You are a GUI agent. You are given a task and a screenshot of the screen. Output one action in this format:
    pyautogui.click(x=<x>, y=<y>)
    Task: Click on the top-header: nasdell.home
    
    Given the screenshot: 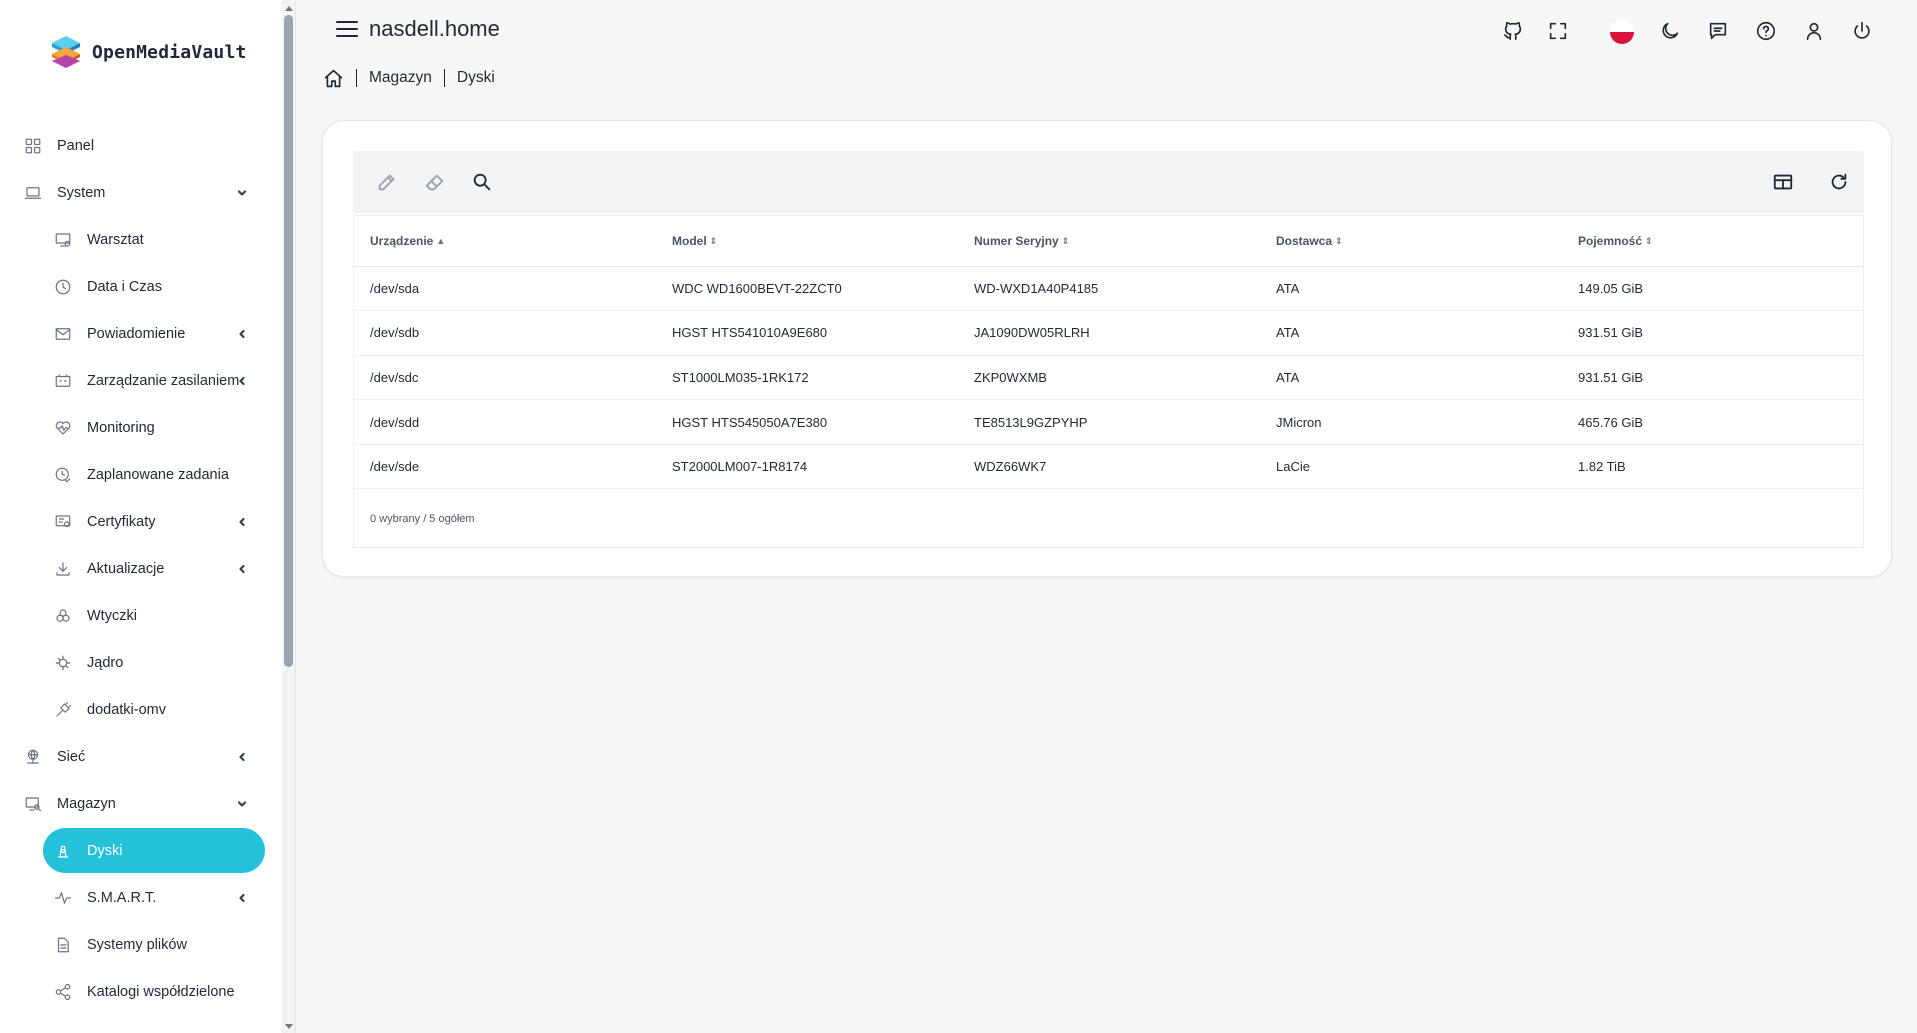 What is the action you would take?
    pyautogui.click(x=1107, y=31)
    